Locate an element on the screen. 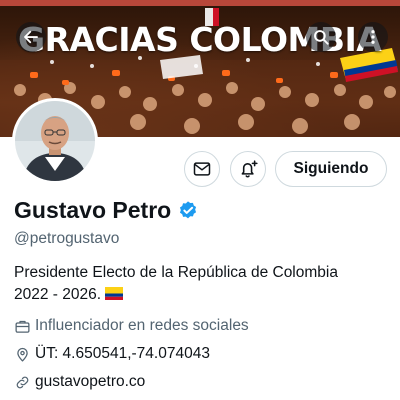  search-button is located at coordinates (321, 37).